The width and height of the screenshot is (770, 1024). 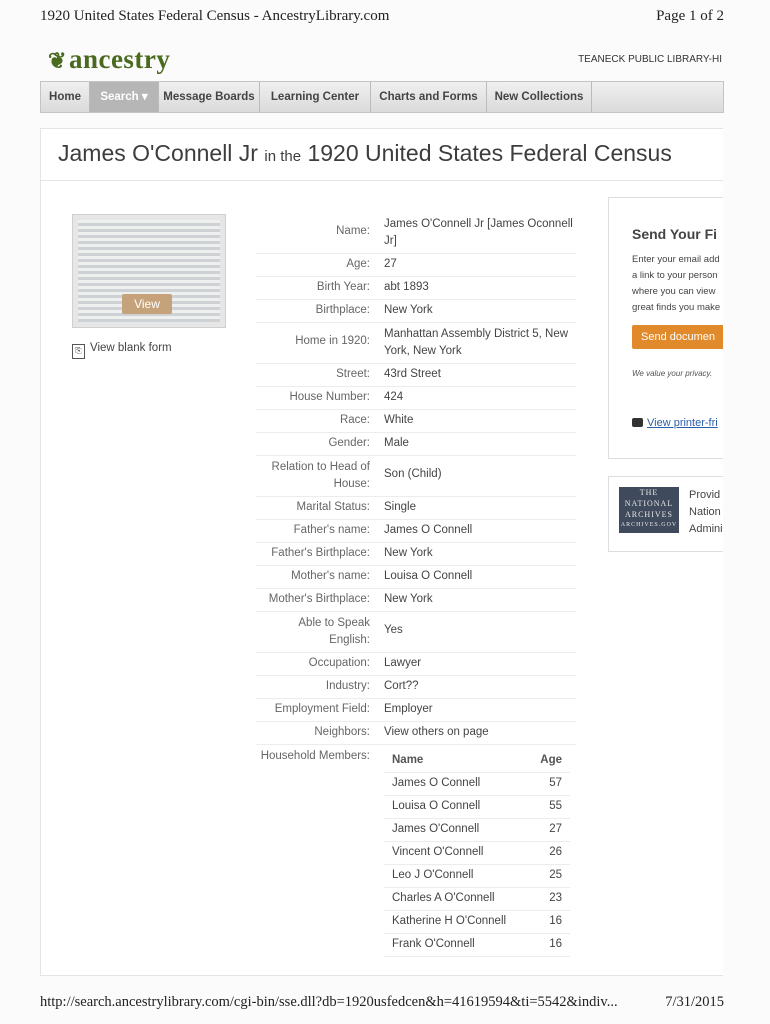 I want to click on field-label: House Number:, so click(x=329, y=397).